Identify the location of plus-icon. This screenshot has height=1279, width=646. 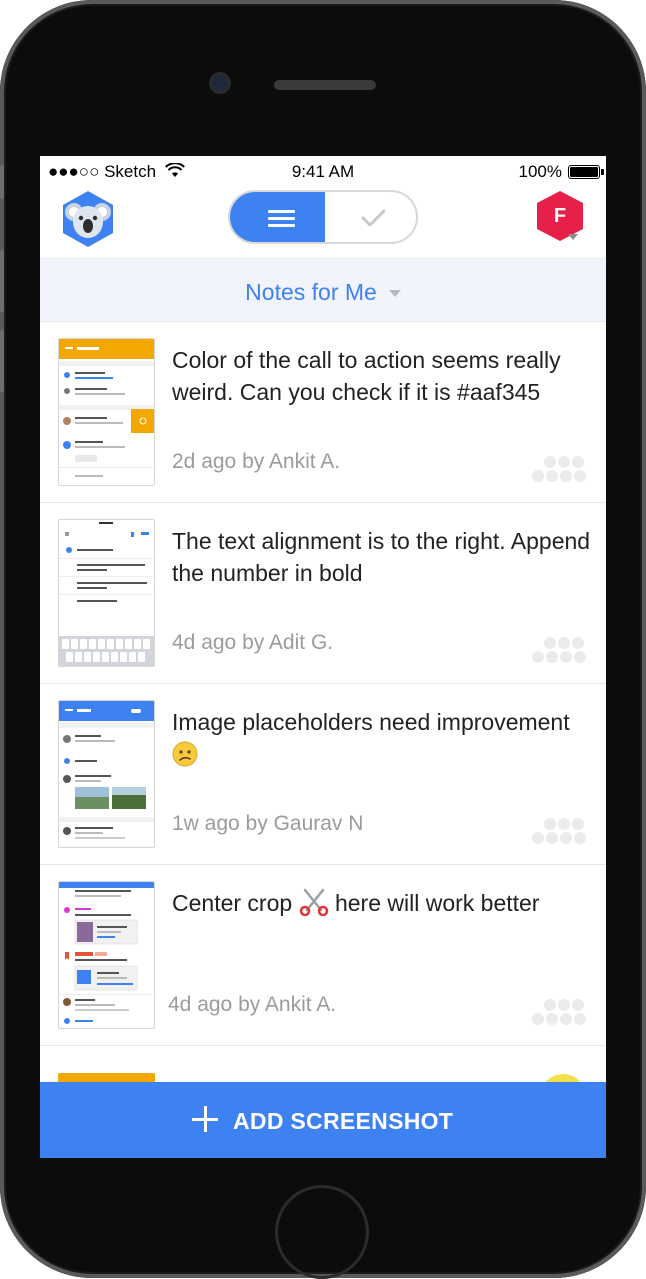
(205, 1119).